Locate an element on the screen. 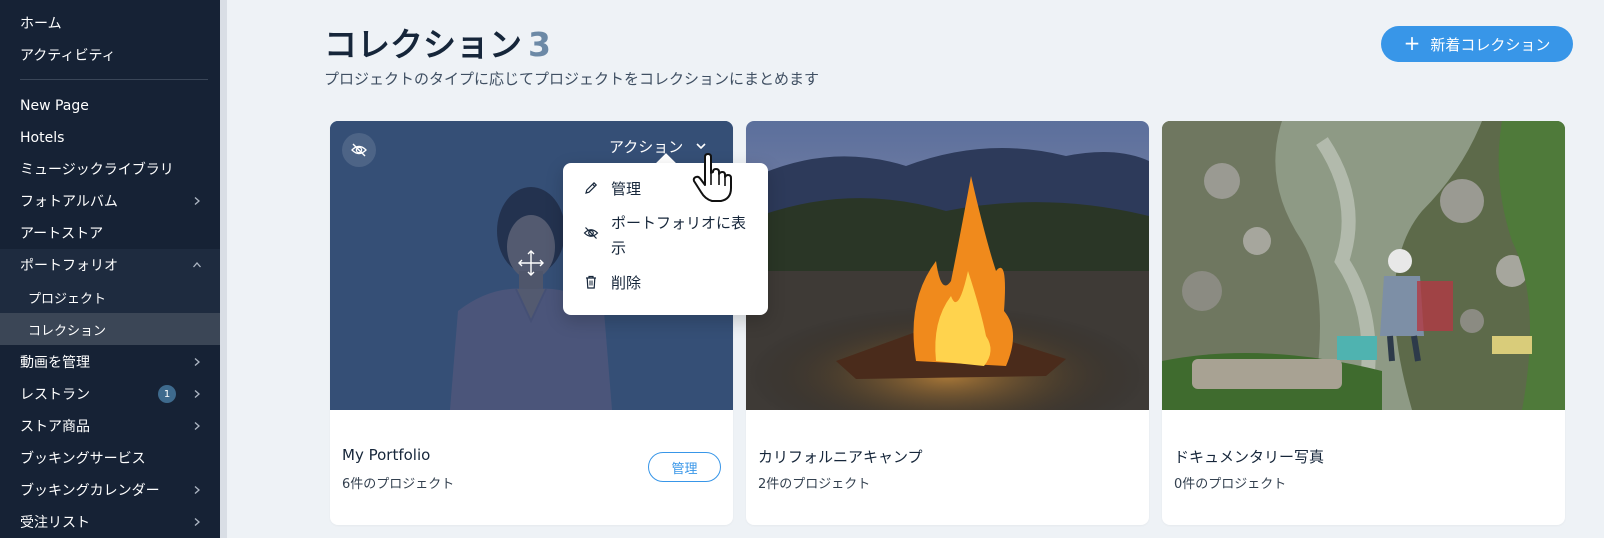 The height and width of the screenshot is (538, 1604). sidebar-item-label: アートストア is located at coordinates (62, 234).